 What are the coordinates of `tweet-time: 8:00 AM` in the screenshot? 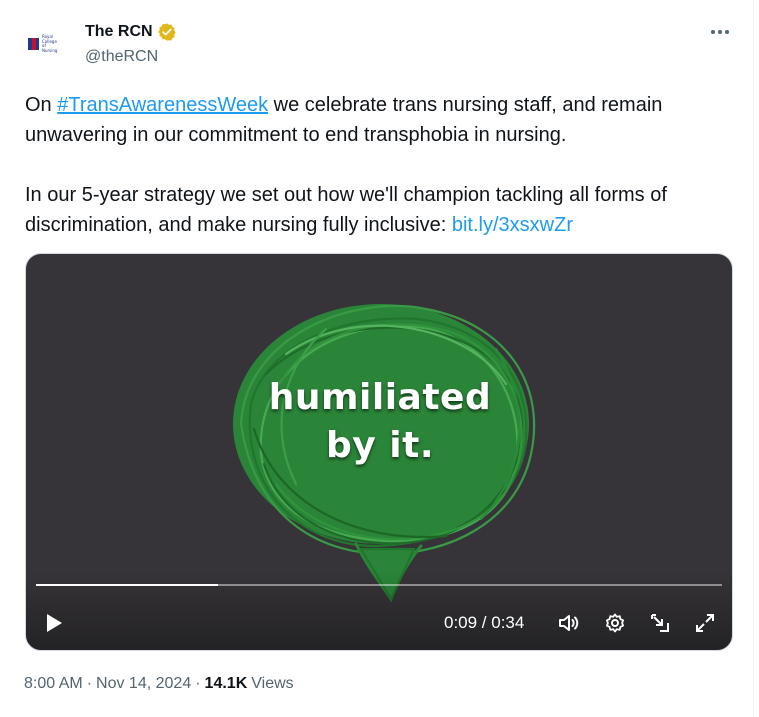 It's located at (53, 684).